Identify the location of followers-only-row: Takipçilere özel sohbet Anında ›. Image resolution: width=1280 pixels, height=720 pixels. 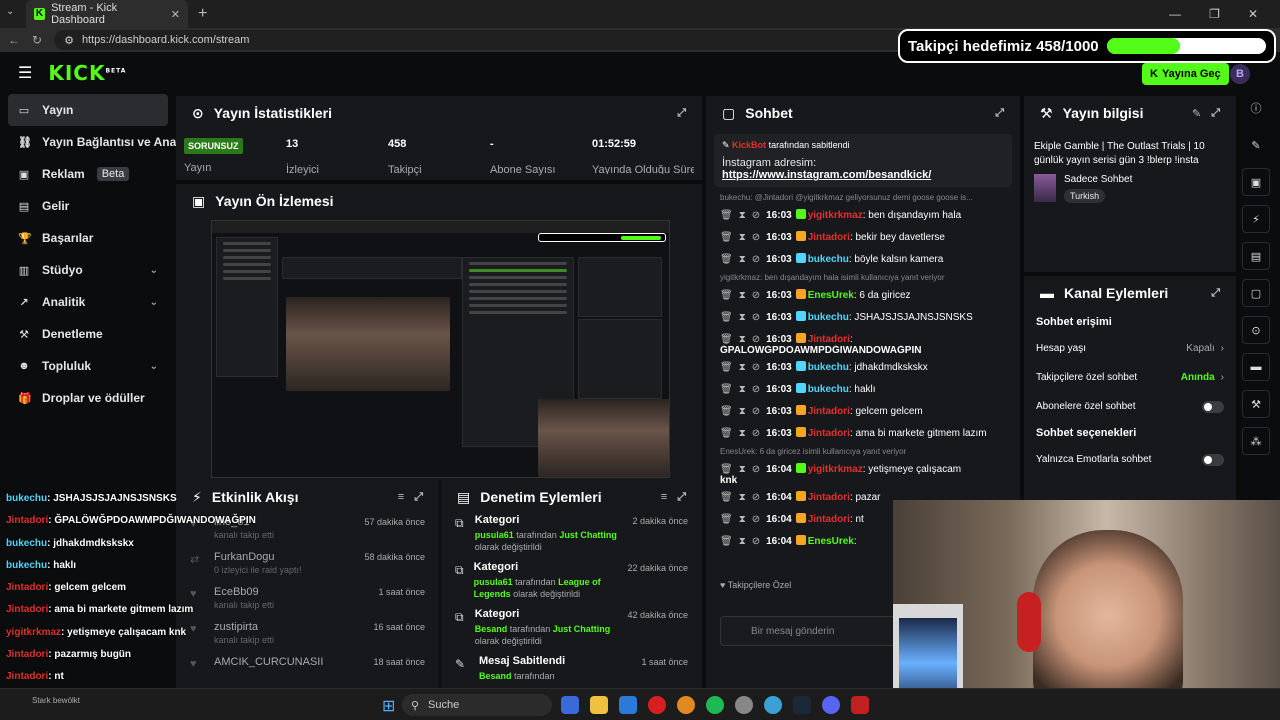
(1130, 377).